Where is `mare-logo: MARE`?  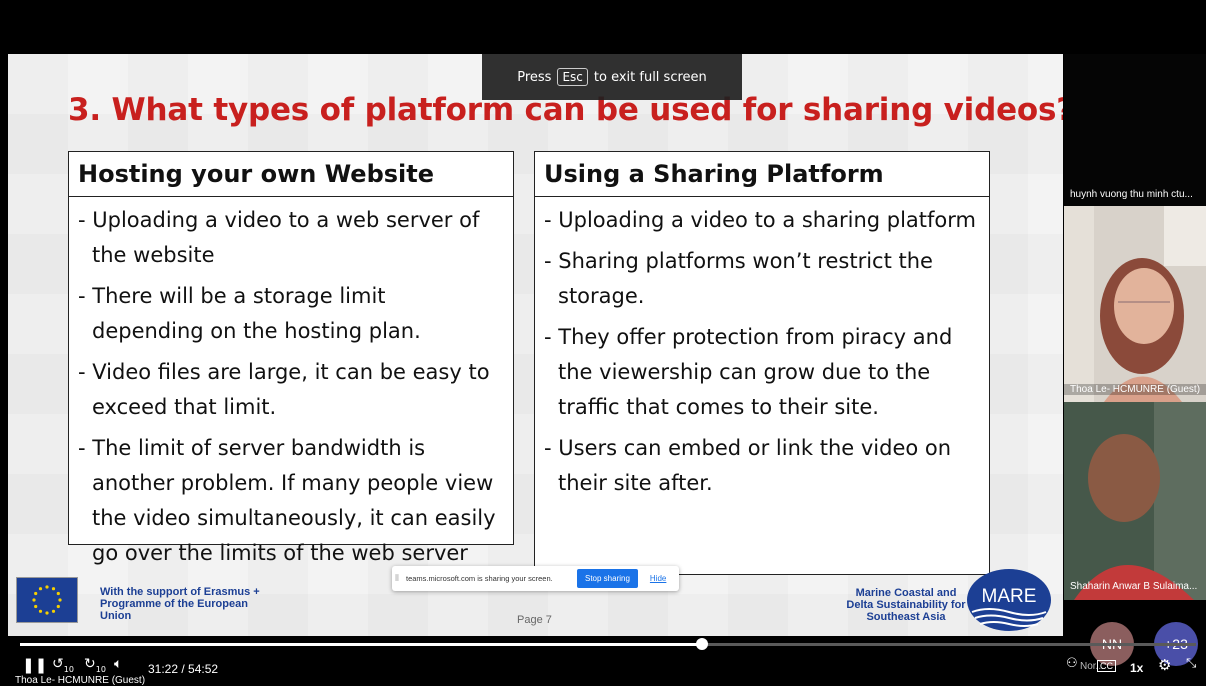
mare-logo: MARE is located at coordinates (1009, 600).